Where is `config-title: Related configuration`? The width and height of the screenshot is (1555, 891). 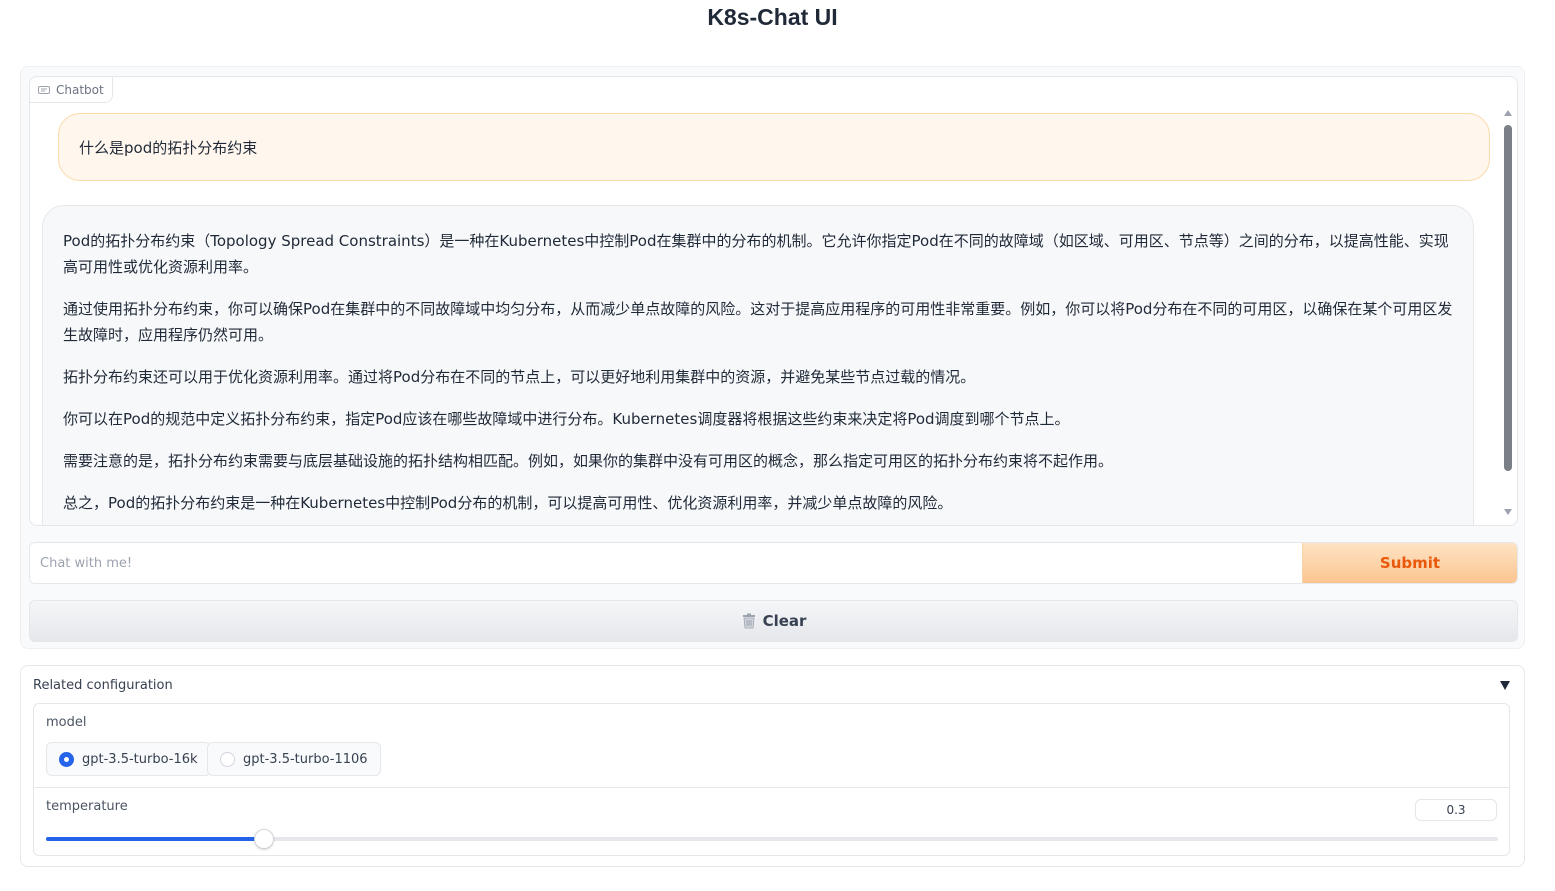 config-title: Related configuration is located at coordinates (103, 685).